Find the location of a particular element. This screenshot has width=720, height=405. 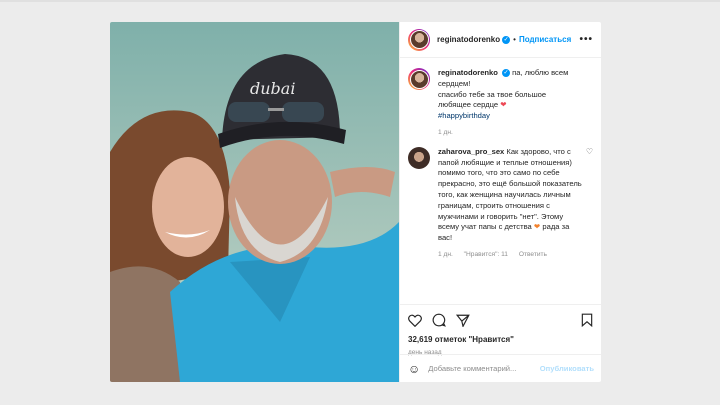

more-options-icon: ••• is located at coordinates (586, 39).